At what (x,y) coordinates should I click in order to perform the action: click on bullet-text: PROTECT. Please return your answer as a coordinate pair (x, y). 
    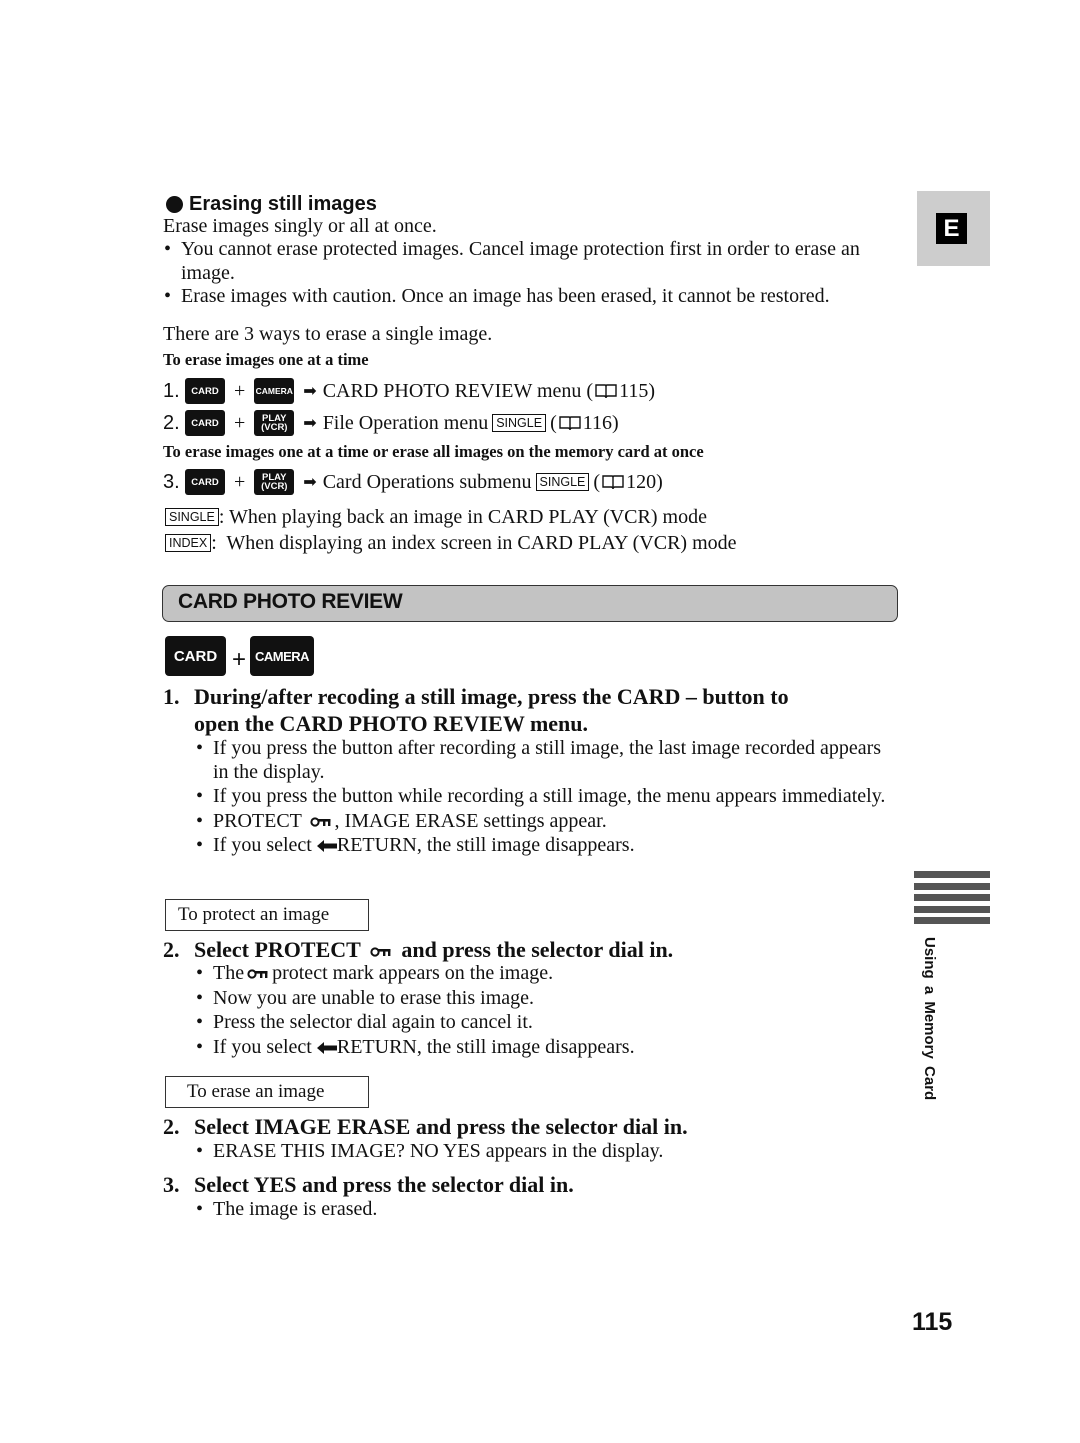
    Looking at the image, I should click on (257, 820).